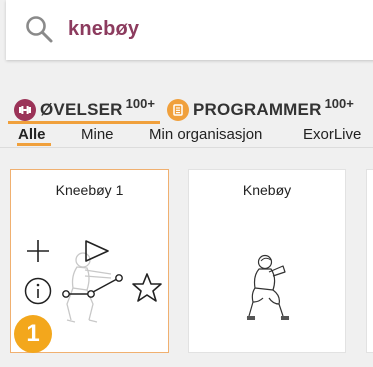 This screenshot has width=373, height=367. I want to click on position-badge: 1, so click(33, 334).